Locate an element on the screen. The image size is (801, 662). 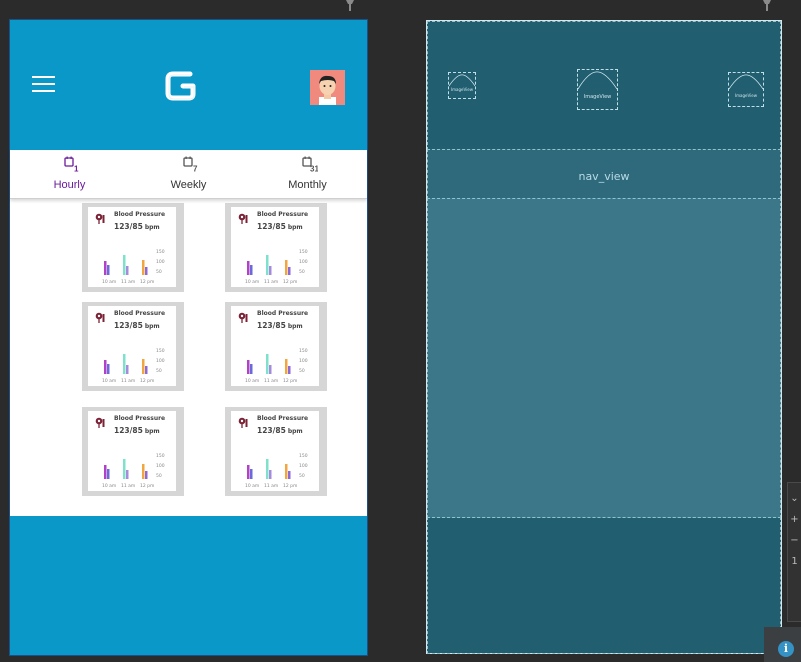
tab-label: Hourly is located at coordinates (69, 185).